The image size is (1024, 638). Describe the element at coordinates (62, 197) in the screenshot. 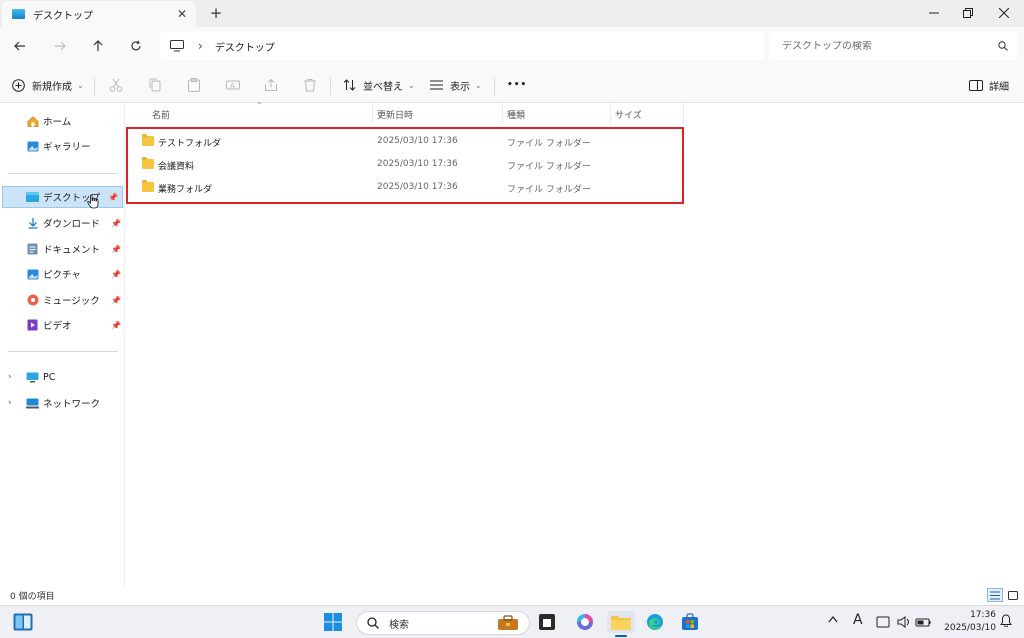

I see `sidebar-item-desktop: デスクトップ 📌` at that location.